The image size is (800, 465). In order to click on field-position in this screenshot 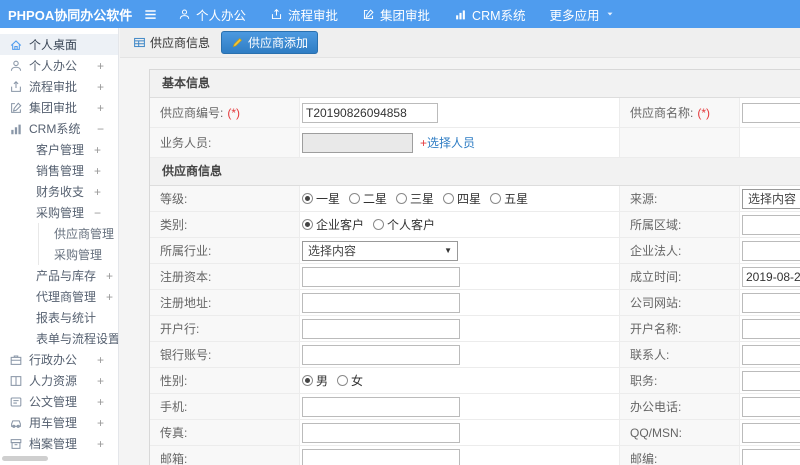, I will do `click(771, 380)`.